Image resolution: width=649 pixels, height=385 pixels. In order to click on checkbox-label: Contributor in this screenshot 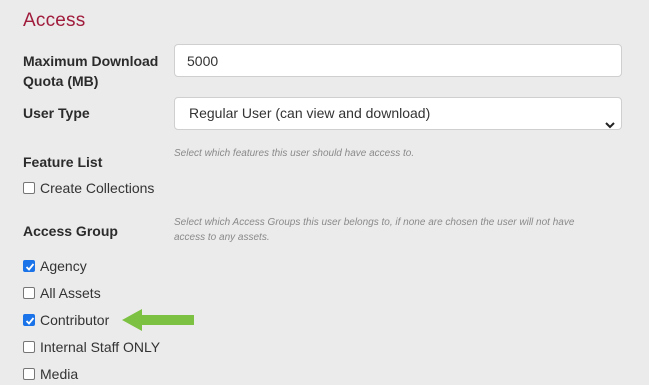, I will do `click(75, 320)`.